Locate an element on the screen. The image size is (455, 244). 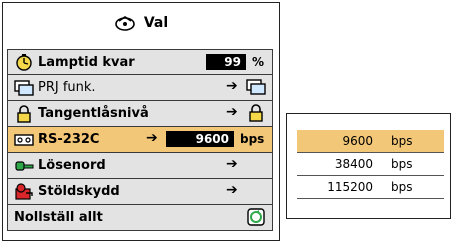
baud-option-9600: 9600 bps is located at coordinates (370, 141).